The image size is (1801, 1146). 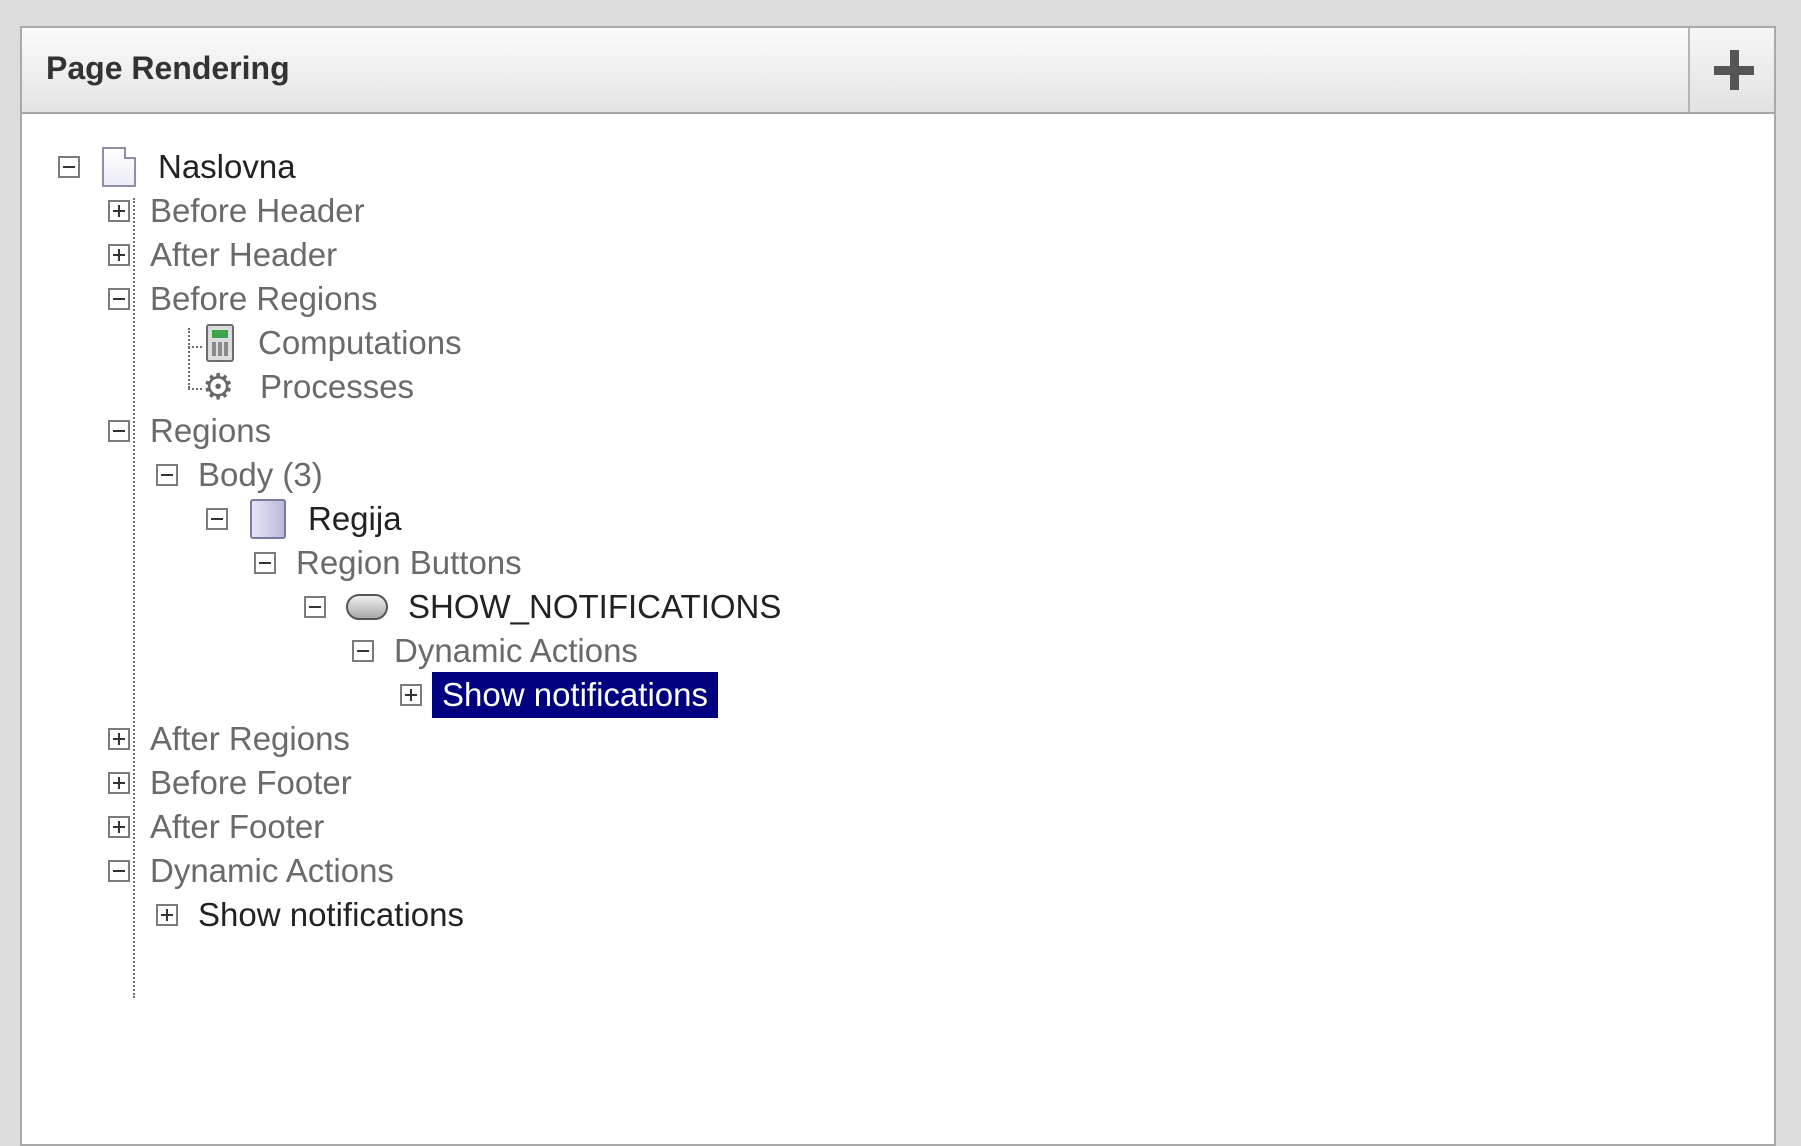 I want to click on page-icon, so click(x=119, y=167).